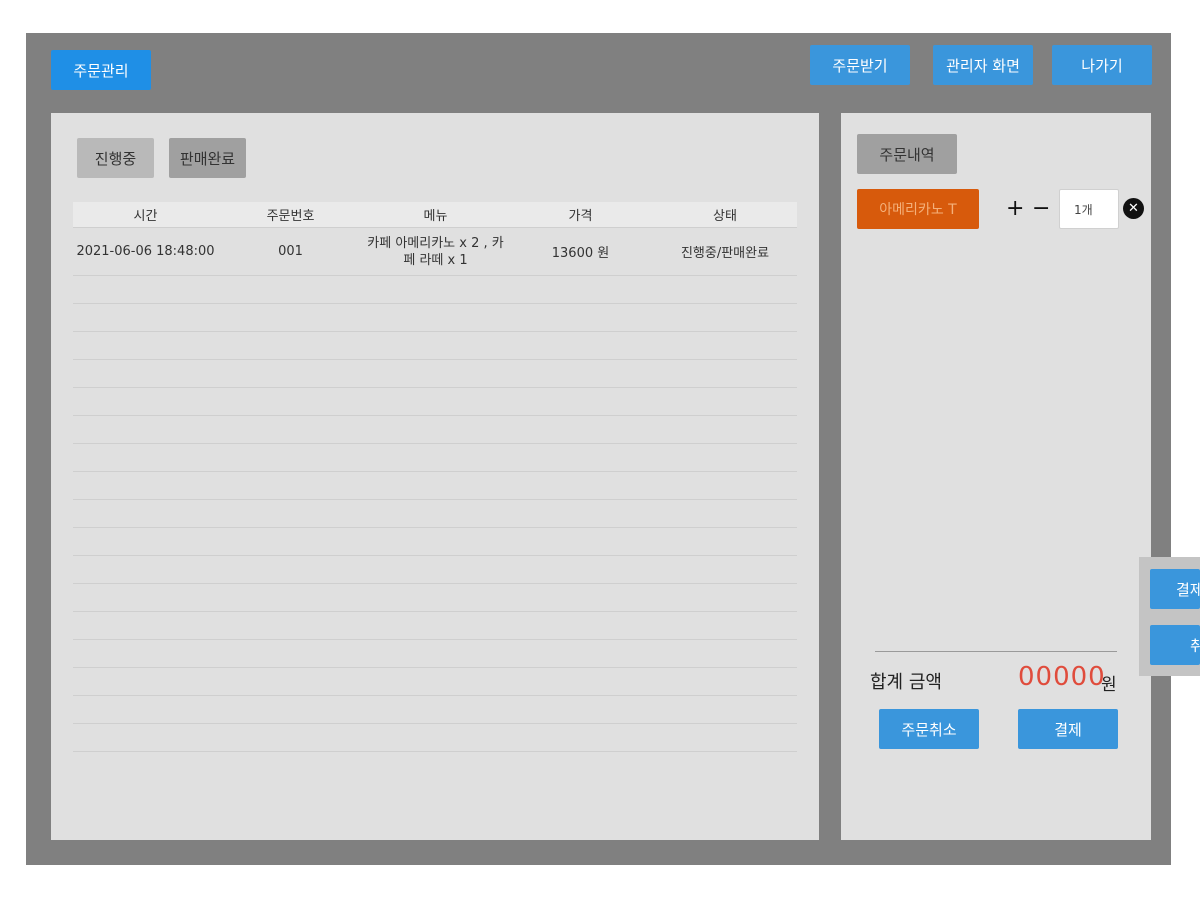 Image resolution: width=1200 pixels, height=900 pixels. What do you see at coordinates (115, 158) in the screenshot?
I see `filter-in-progress-button: 진행중` at bounding box center [115, 158].